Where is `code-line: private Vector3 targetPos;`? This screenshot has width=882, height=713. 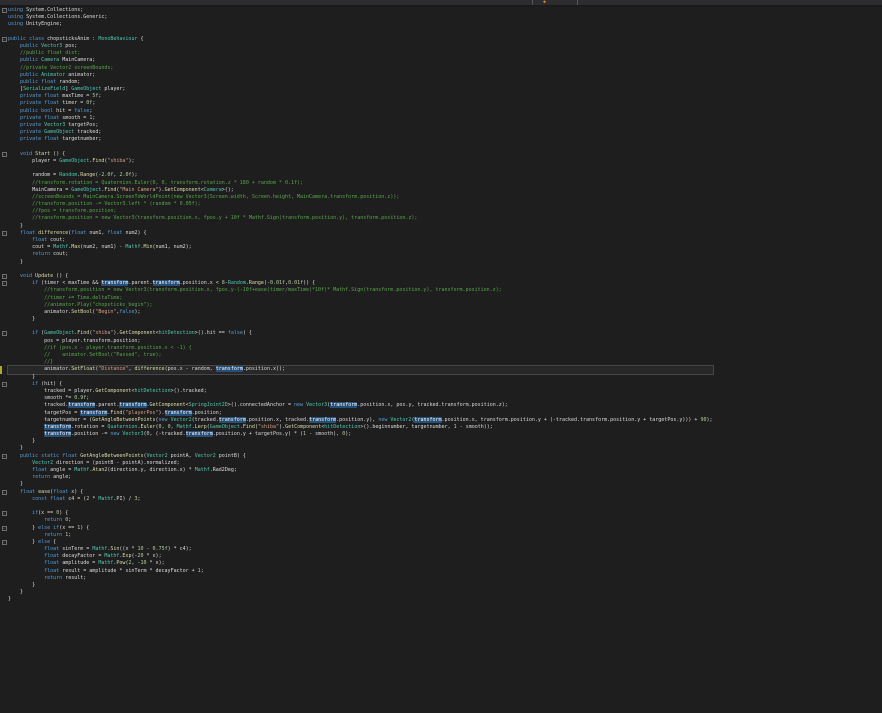
code-line: private Vector3 targetPos; is located at coordinates (360, 125).